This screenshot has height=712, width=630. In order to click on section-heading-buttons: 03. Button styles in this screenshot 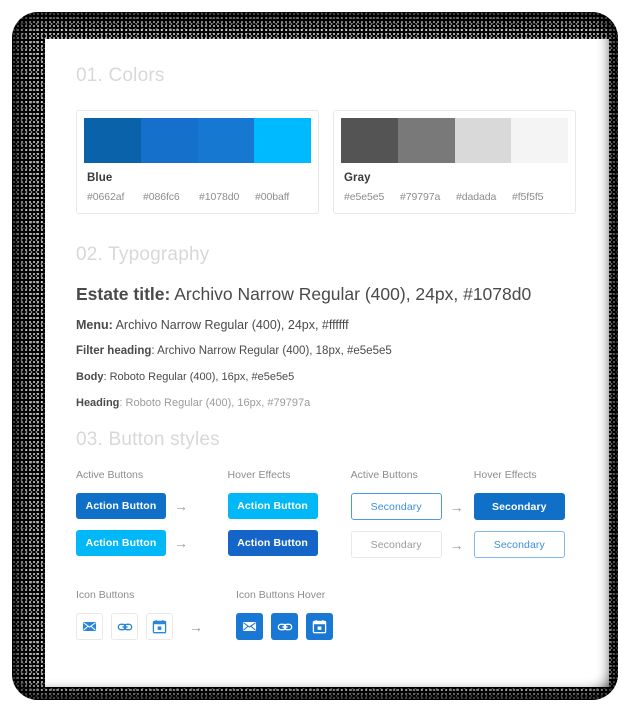, I will do `click(148, 439)`.